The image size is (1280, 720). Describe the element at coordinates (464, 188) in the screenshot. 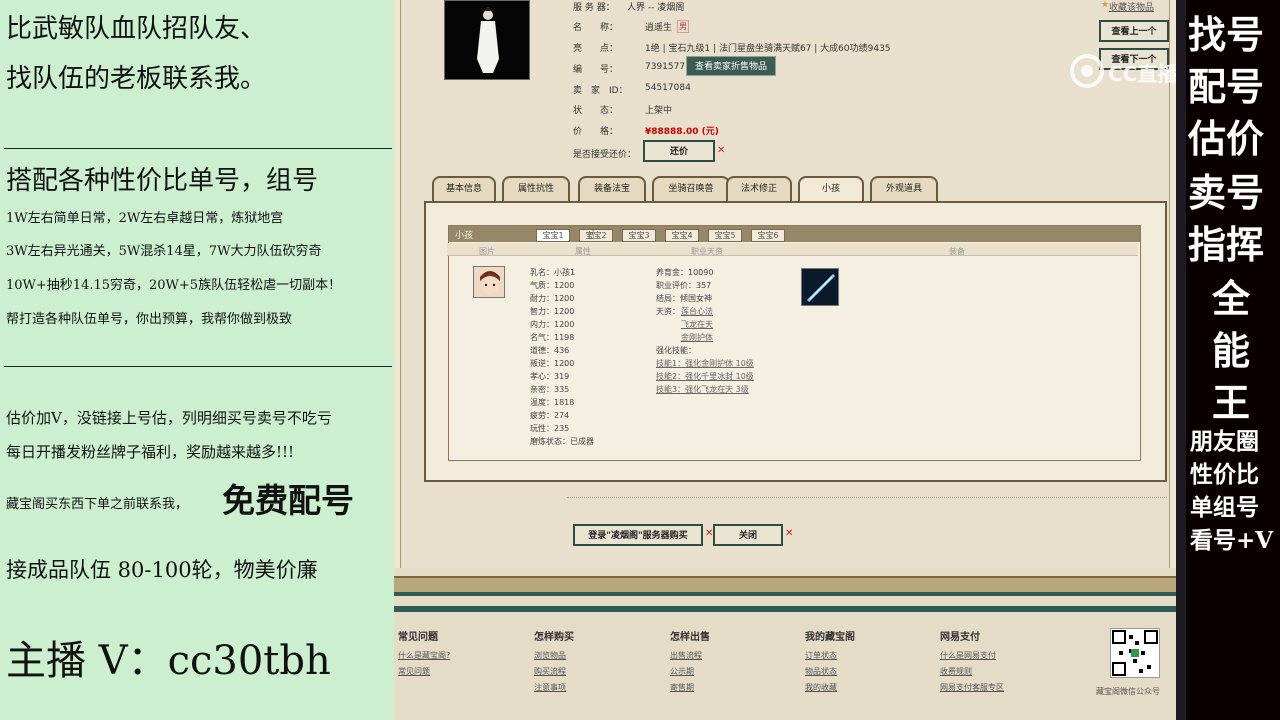

I see `tab-basic-info: 基本信息` at that location.